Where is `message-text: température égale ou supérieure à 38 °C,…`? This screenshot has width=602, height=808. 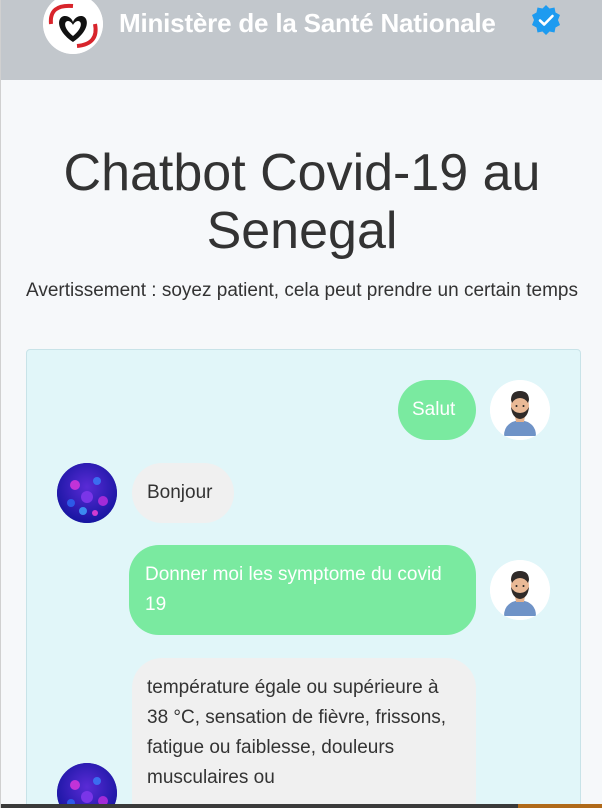
message-text: température égale ou supérieure à 38 °C,… is located at coordinates (297, 732).